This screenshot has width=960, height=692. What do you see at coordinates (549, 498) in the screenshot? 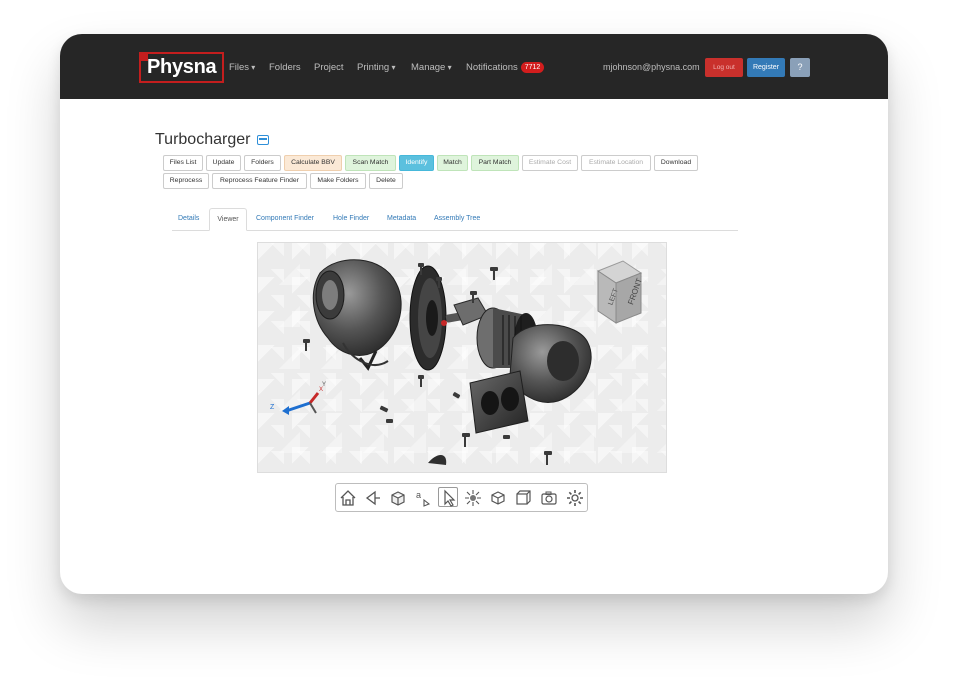
I see `camera-icon` at bounding box center [549, 498].